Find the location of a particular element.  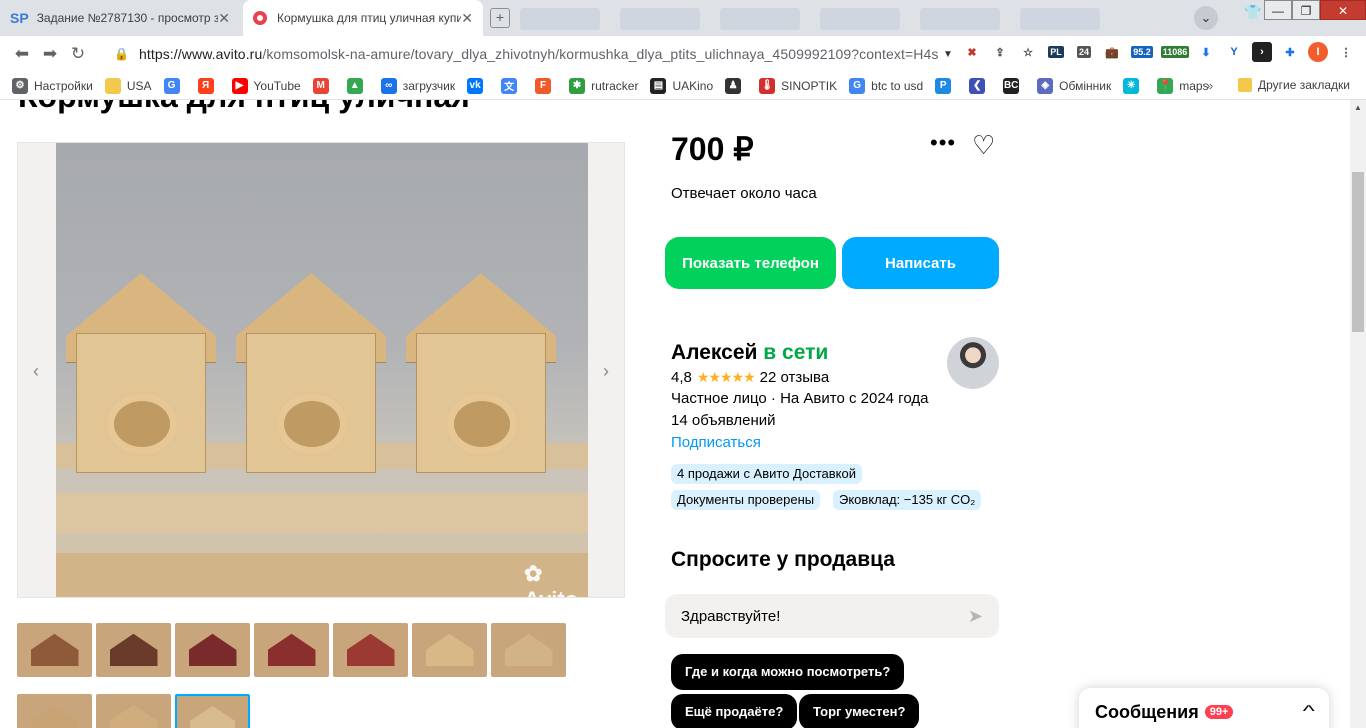

seller-avatar is located at coordinates (973, 363).